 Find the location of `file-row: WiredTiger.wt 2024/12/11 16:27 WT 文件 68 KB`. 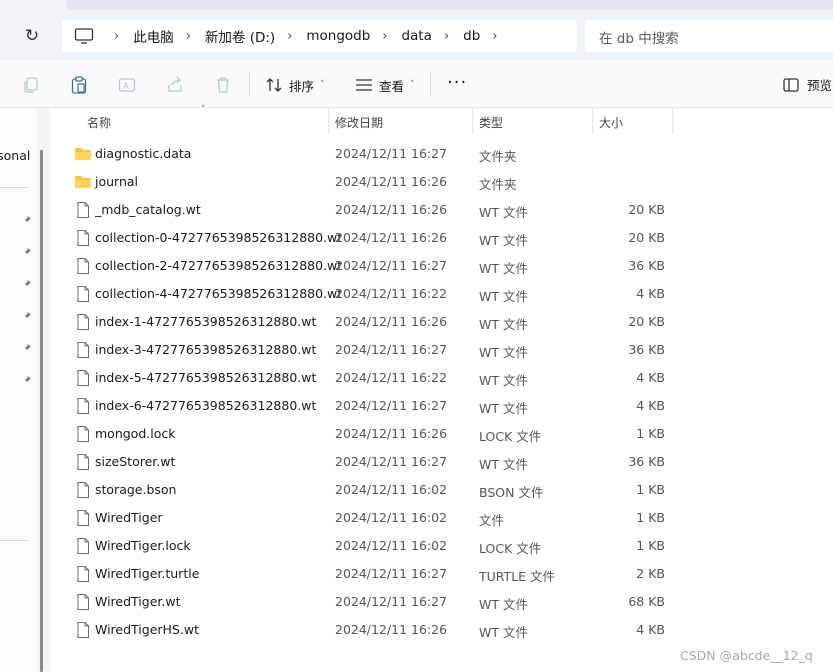

file-row: WiredTiger.wt 2024/12/11 16:27 WT 文件 68 KB is located at coordinates (442, 601).